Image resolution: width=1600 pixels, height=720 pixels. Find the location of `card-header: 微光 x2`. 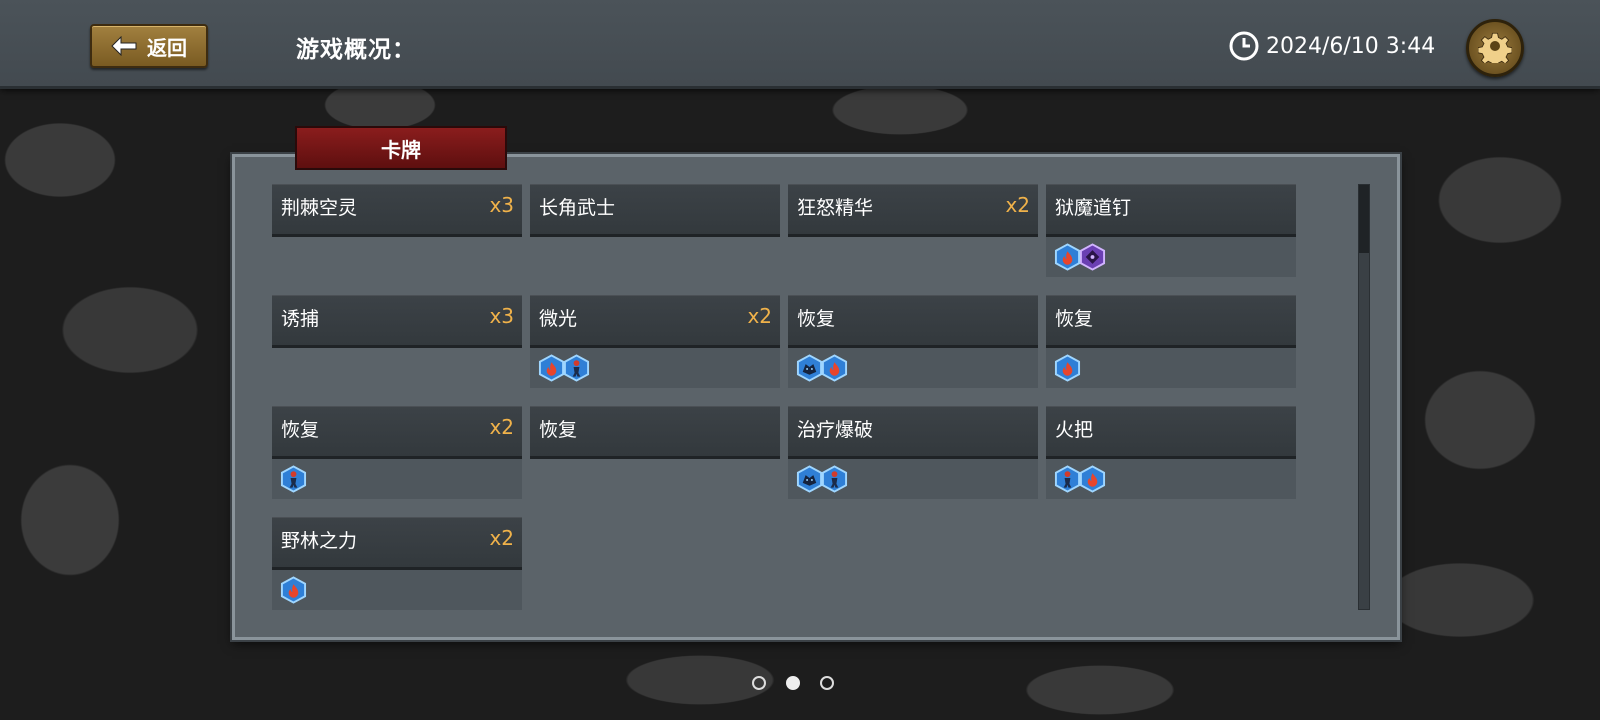

card-header: 微光 x2 is located at coordinates (655, 321).